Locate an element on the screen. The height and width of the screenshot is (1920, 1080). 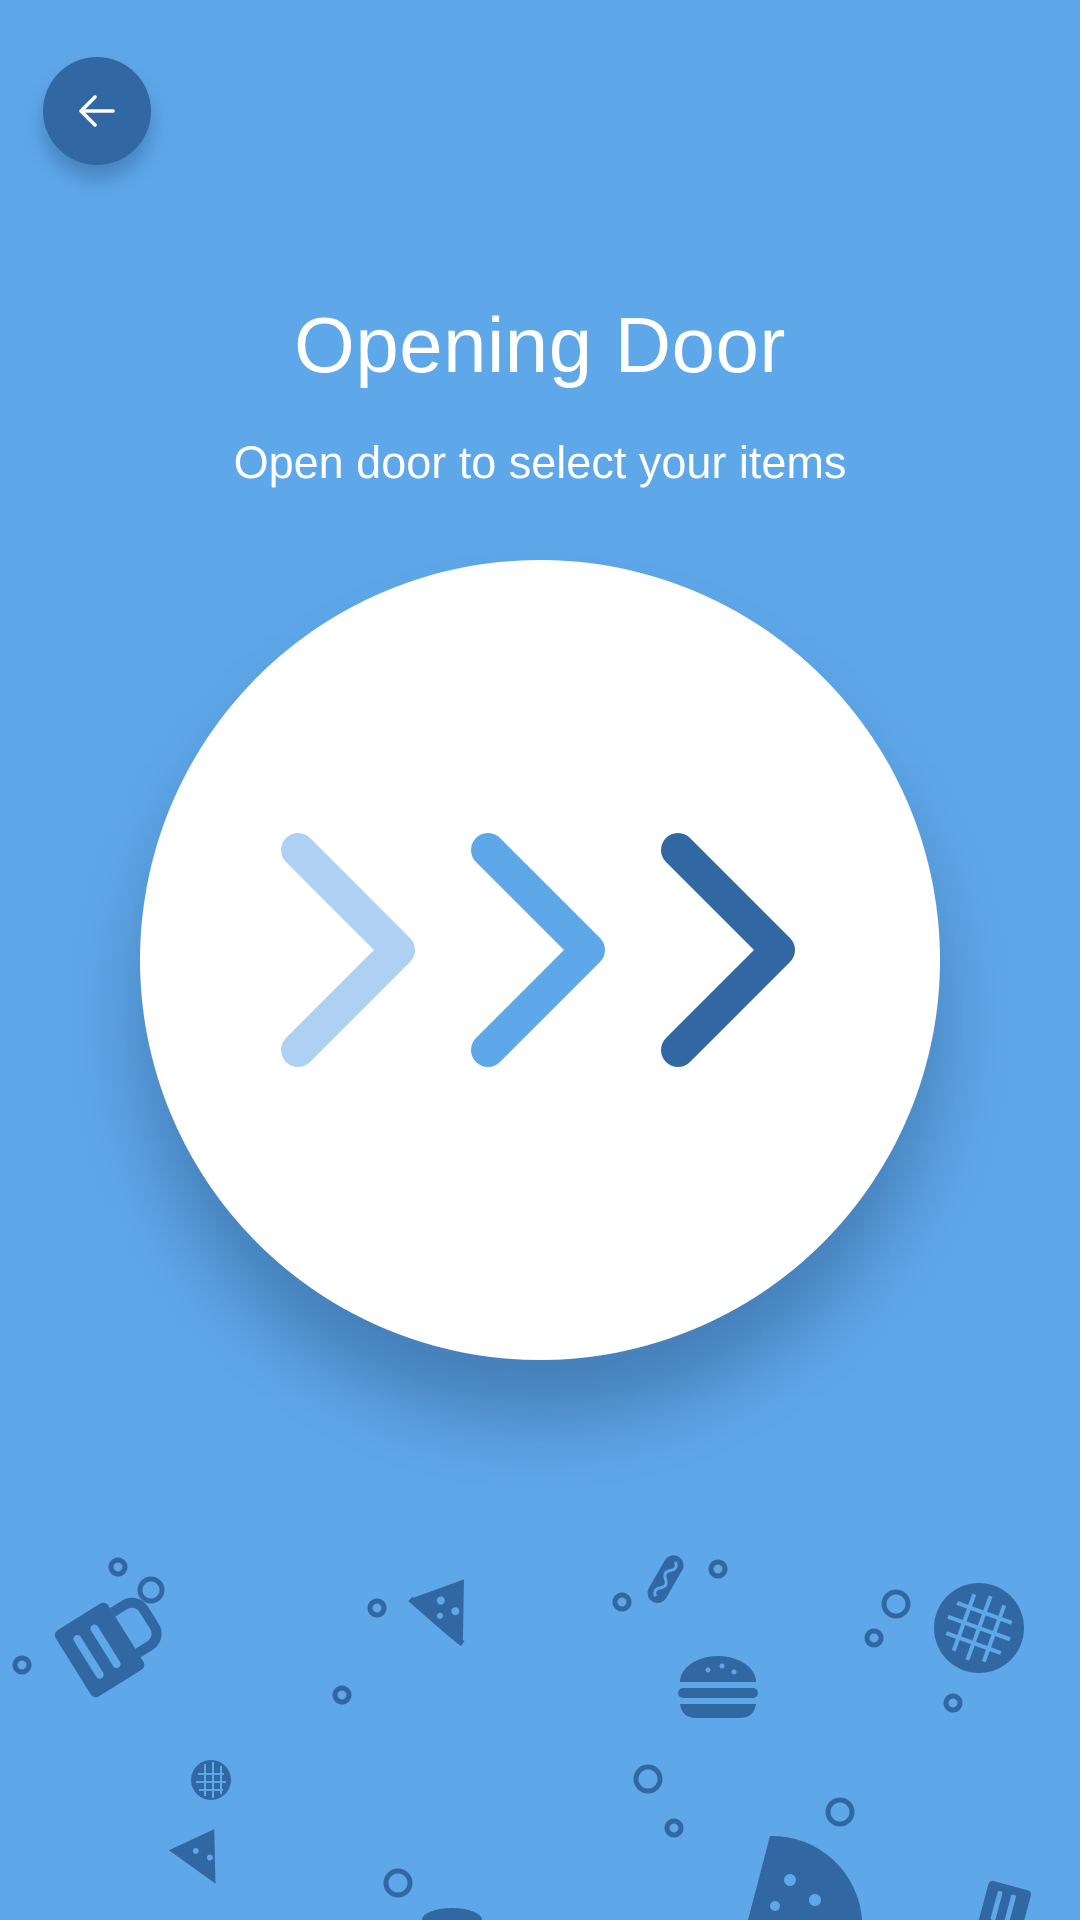
hotdog-icon is located at coordinates (665, 1579).